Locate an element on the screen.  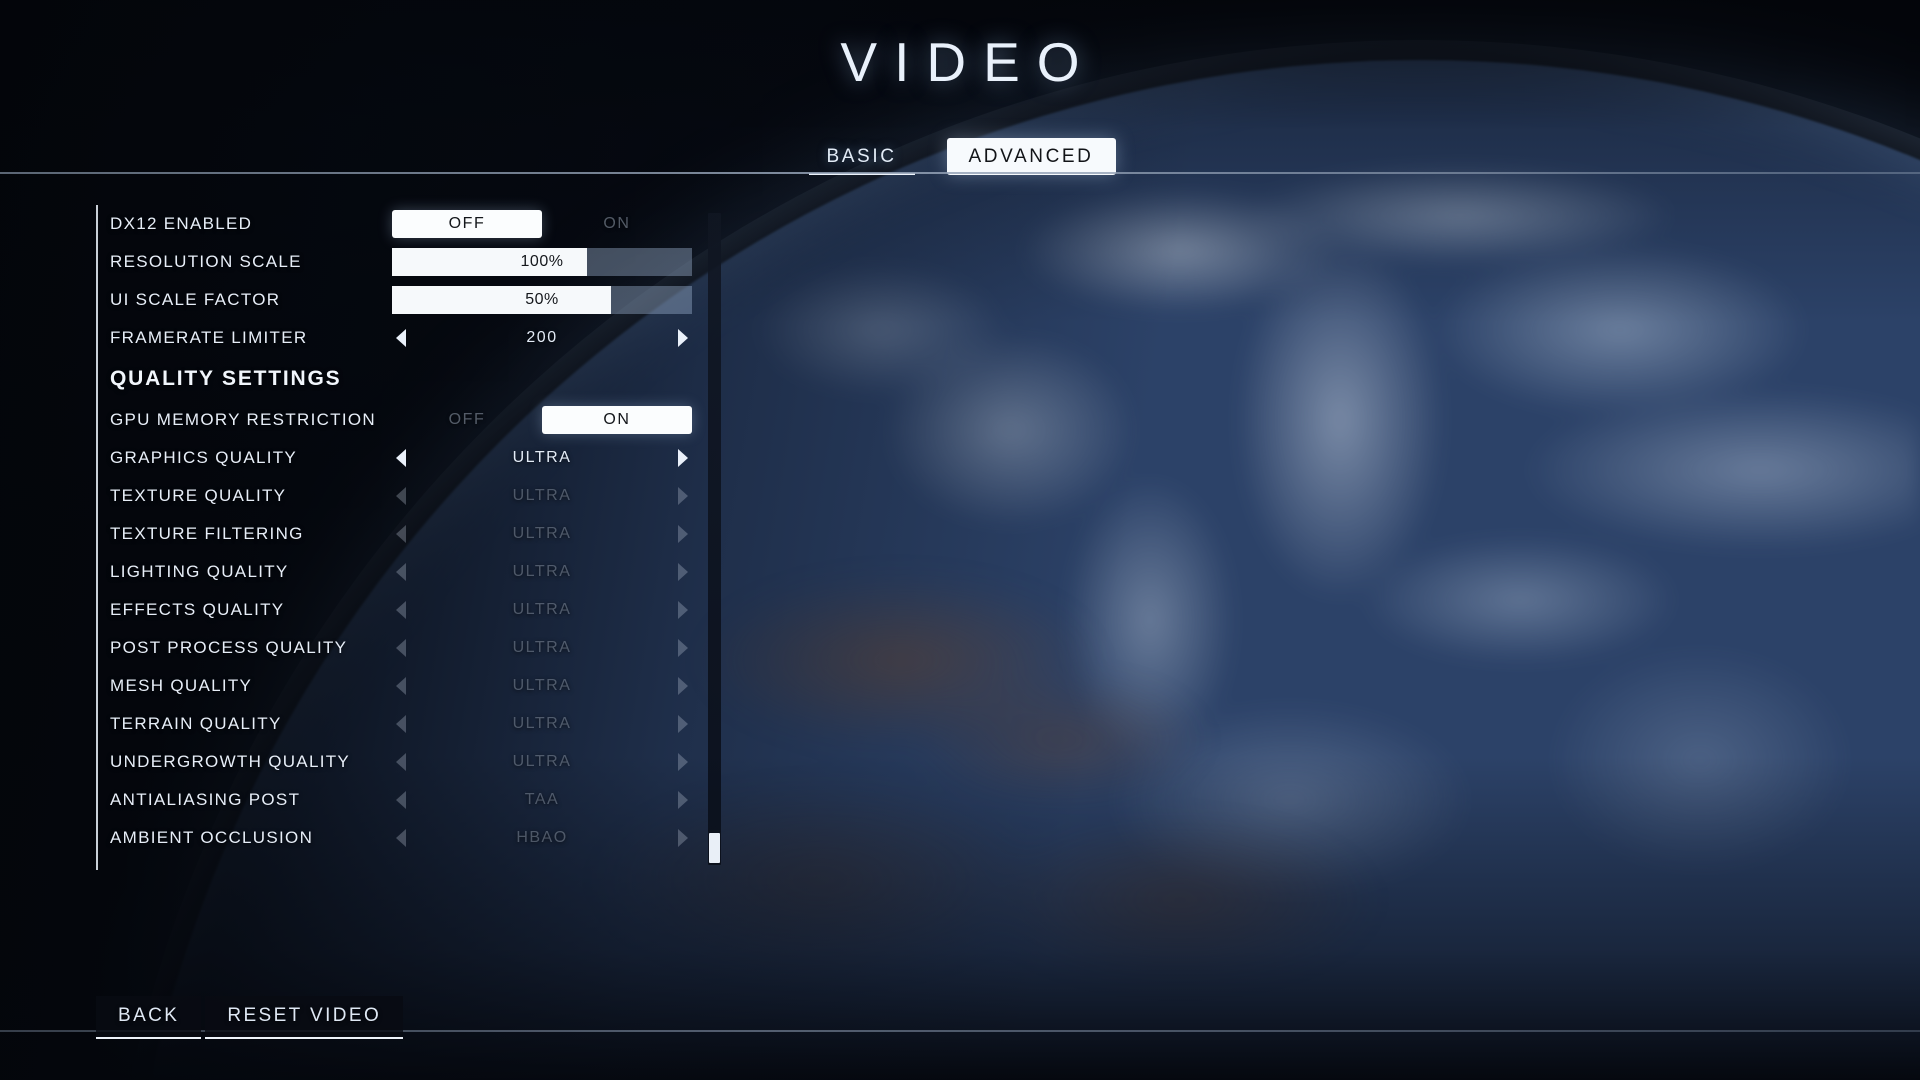
scrollbar-thumb is located at coordinates (714, 848).